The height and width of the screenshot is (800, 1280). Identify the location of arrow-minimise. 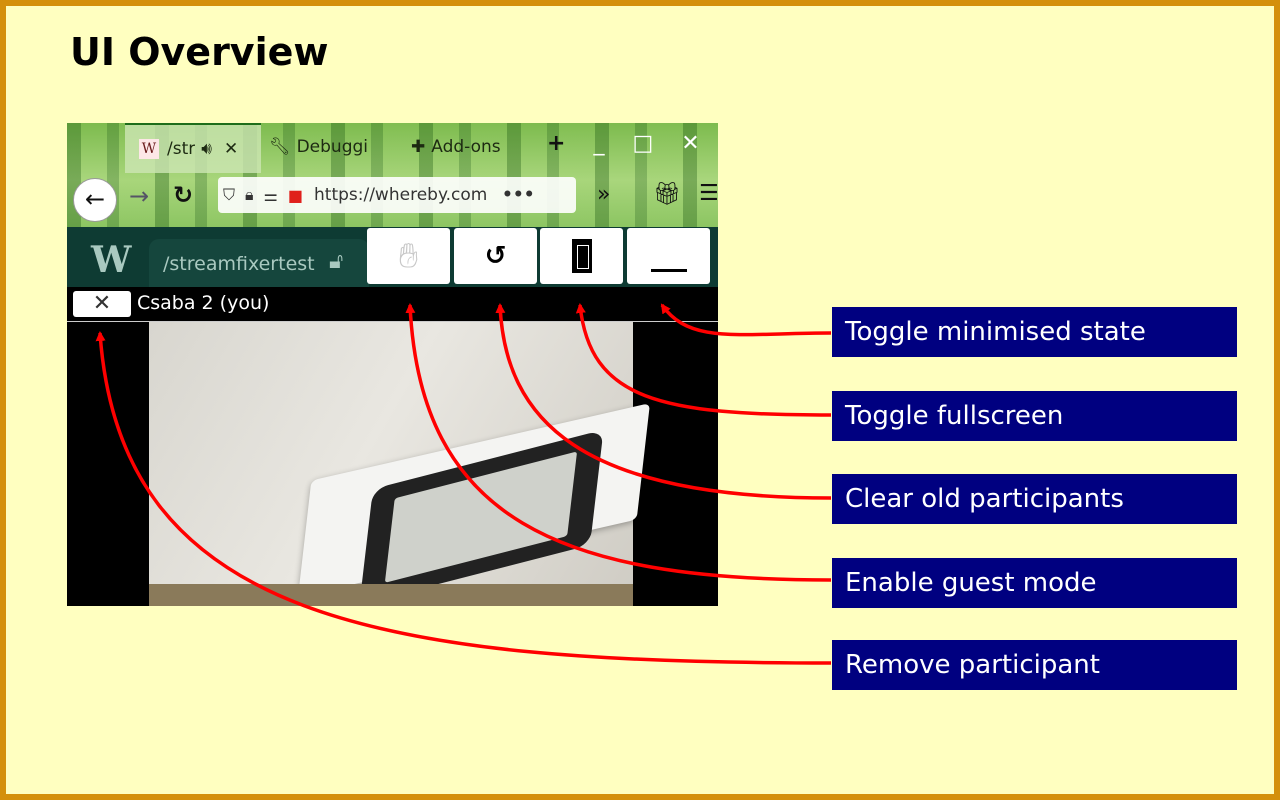
(746, 320).